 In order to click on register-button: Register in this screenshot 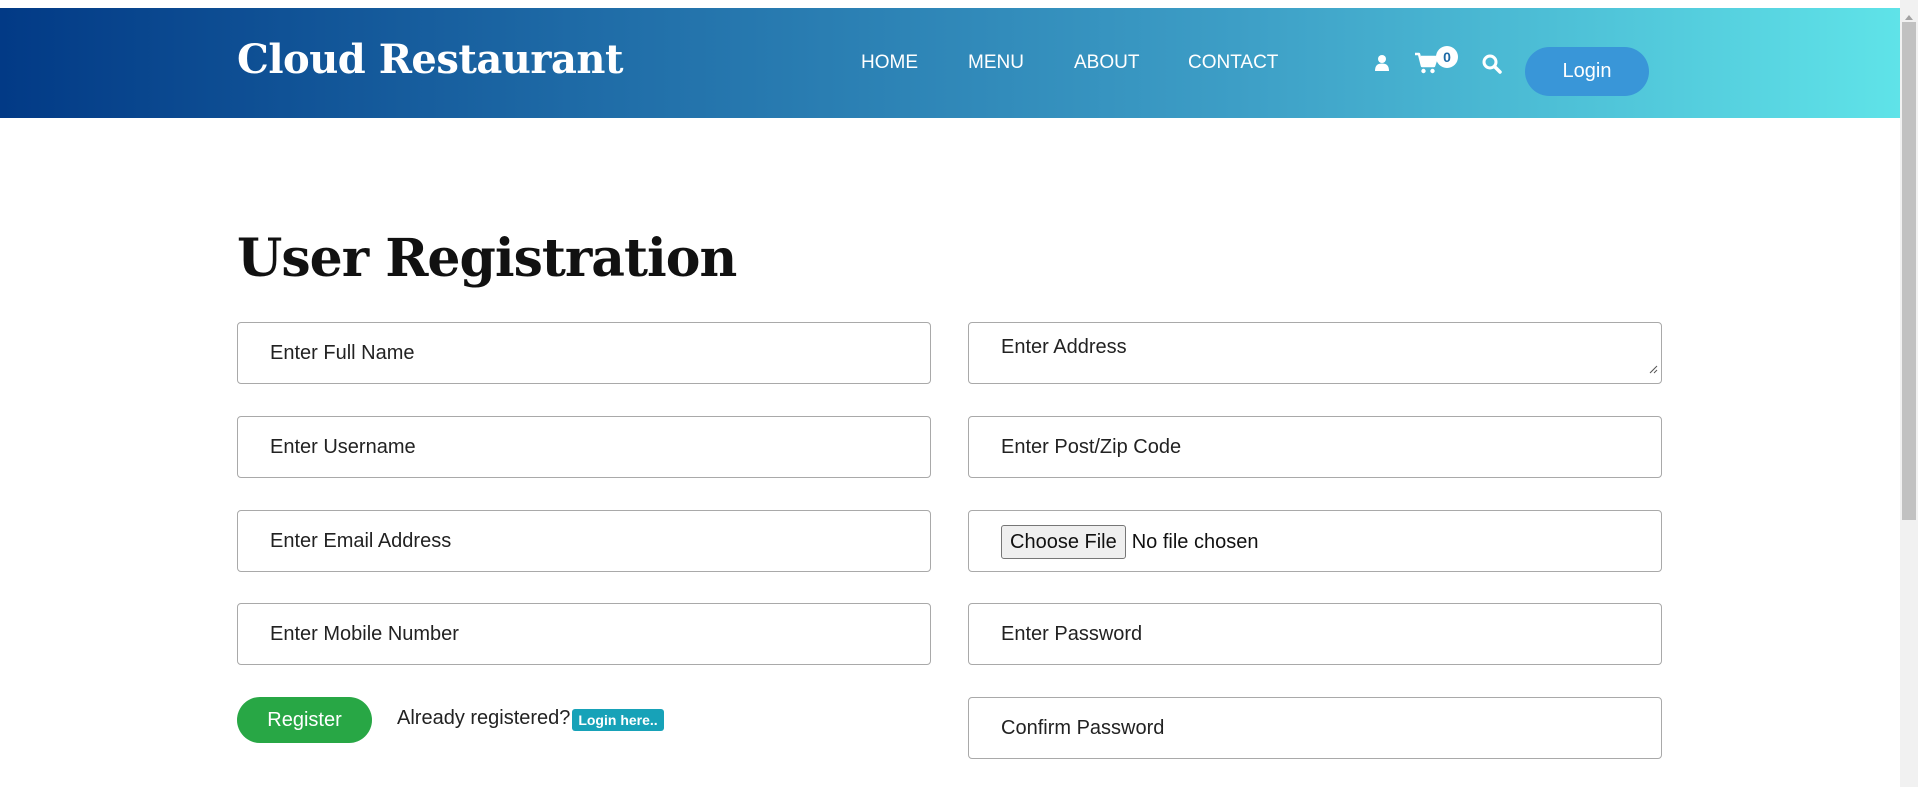, I will do `click(304, 720)`.